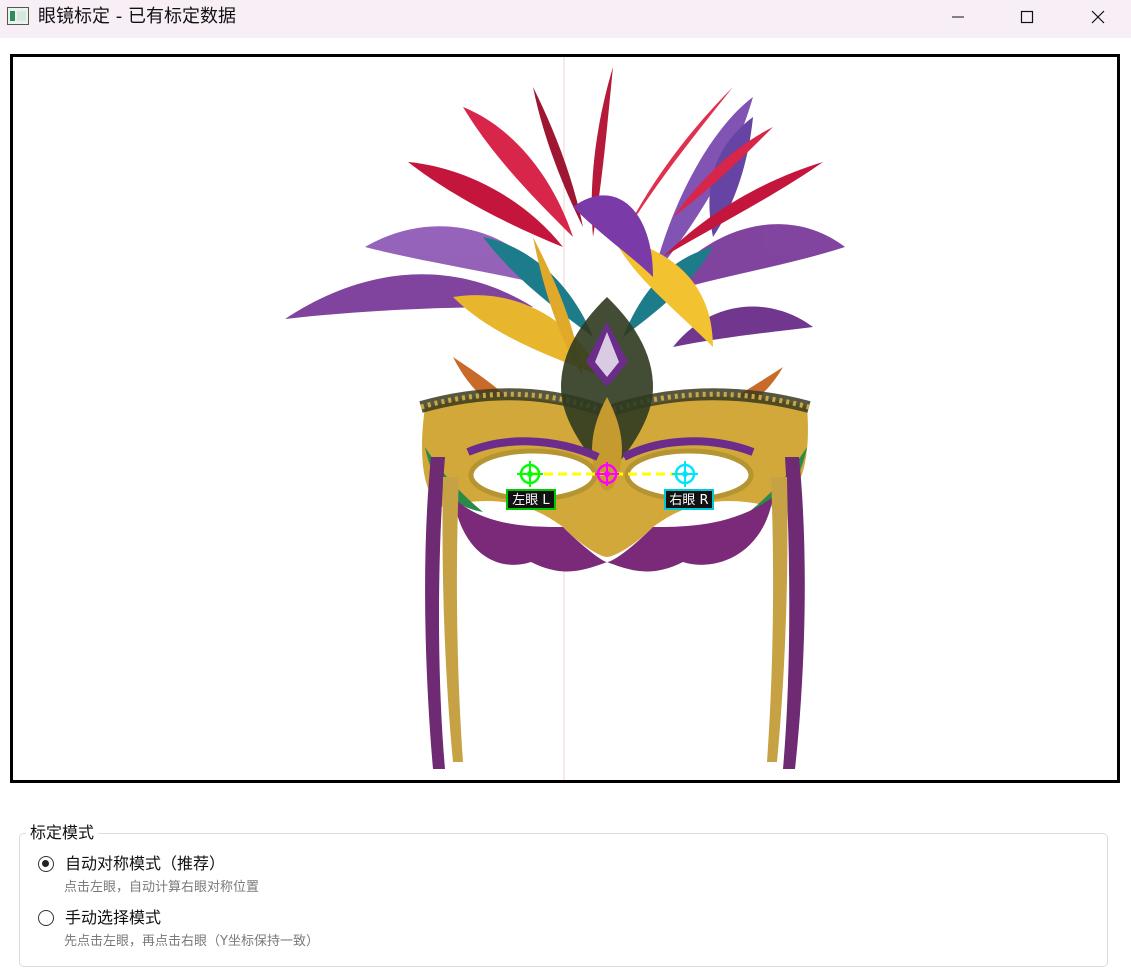 The width and height of the screenshot is (1131, 969). Describe the element at coordinates (113, 917) in the screenshot. I see `manual-mode-label: 手动选择模式` at that location.